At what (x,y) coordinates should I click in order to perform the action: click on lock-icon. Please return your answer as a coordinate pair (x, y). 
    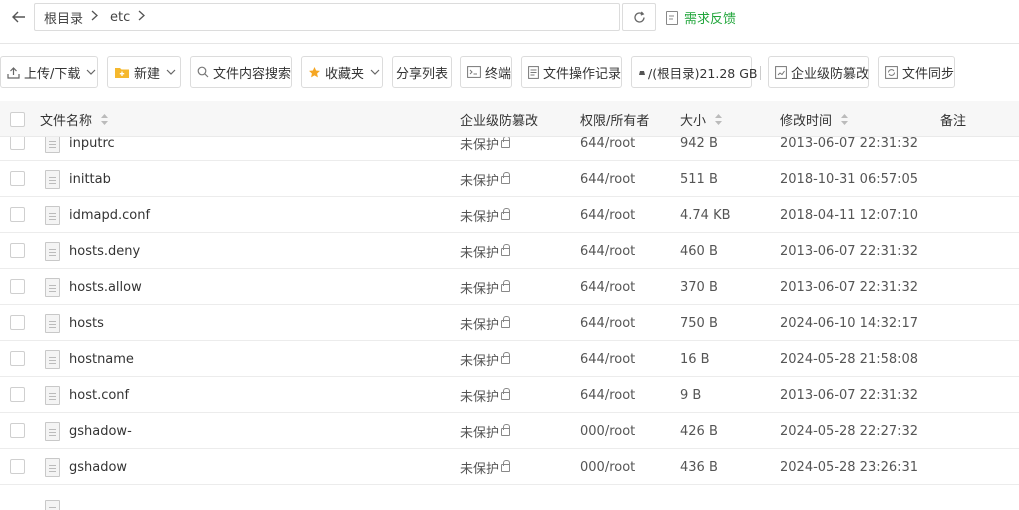
    Looking at the image, I should click on (506, 466).